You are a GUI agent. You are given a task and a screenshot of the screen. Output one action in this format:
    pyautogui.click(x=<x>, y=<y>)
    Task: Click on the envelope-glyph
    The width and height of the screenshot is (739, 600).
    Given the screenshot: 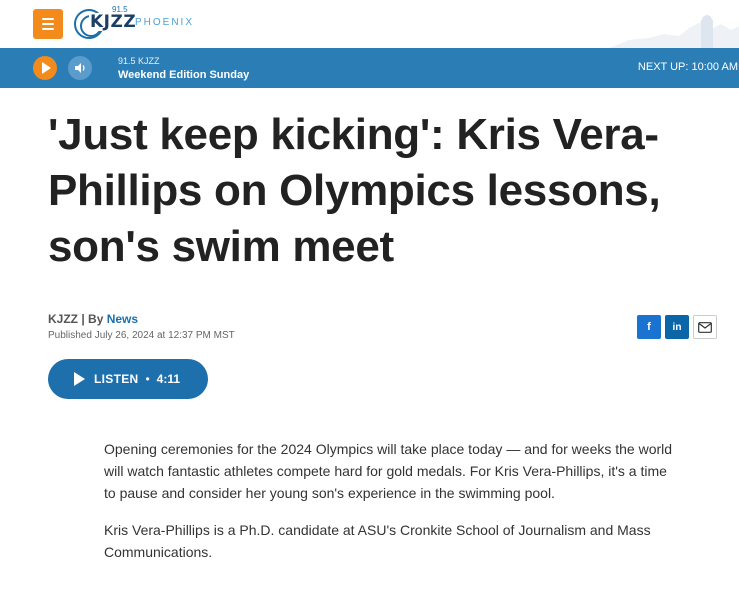 What is the action you would take?
    pyautogui.click(x=705, y=327)
    